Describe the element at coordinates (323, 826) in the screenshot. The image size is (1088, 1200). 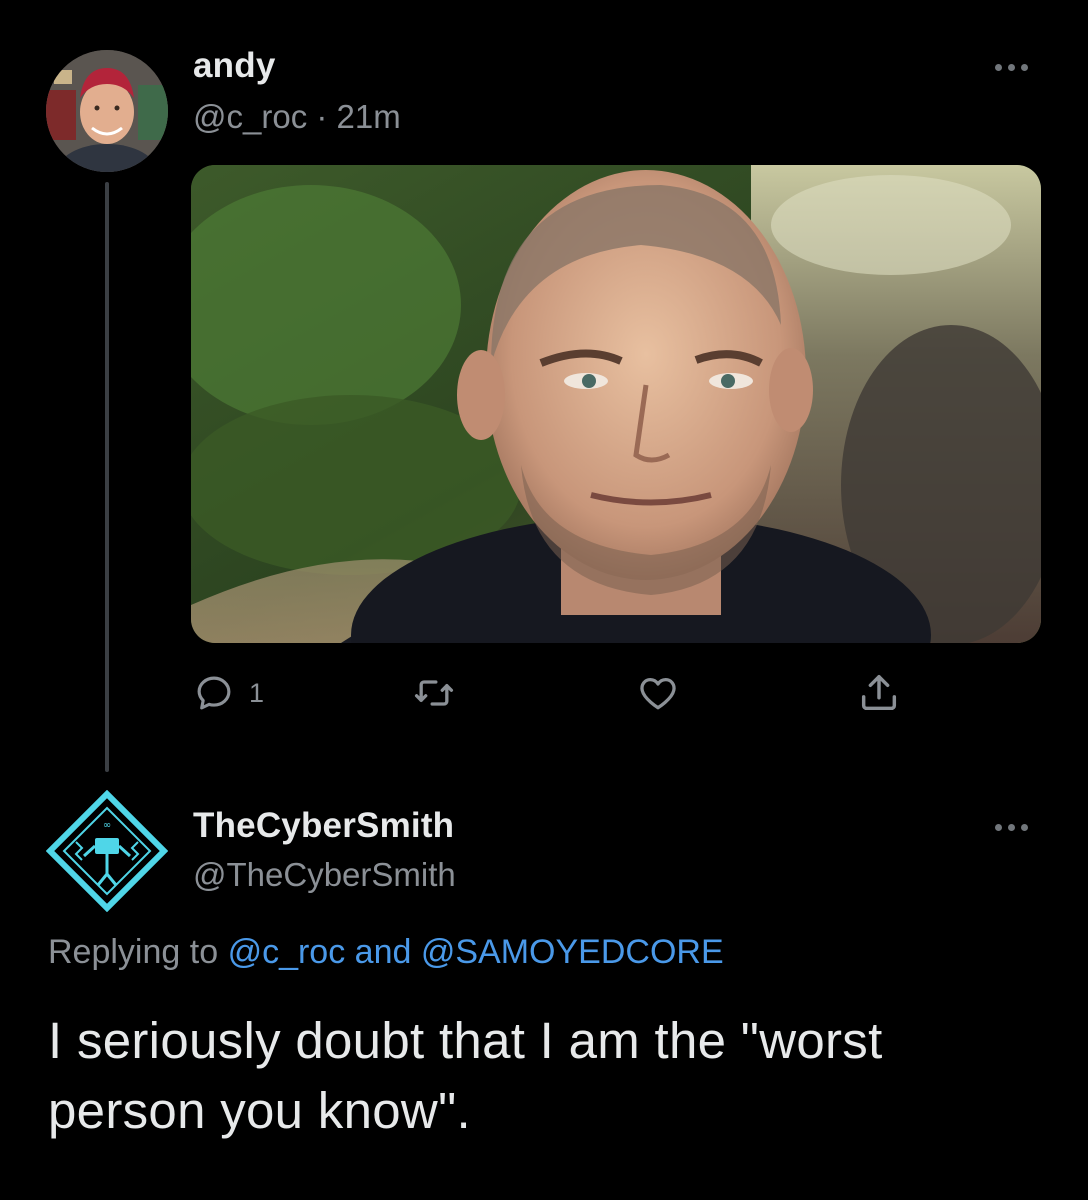
I see `display-name: TheCyberSmith` at that location.